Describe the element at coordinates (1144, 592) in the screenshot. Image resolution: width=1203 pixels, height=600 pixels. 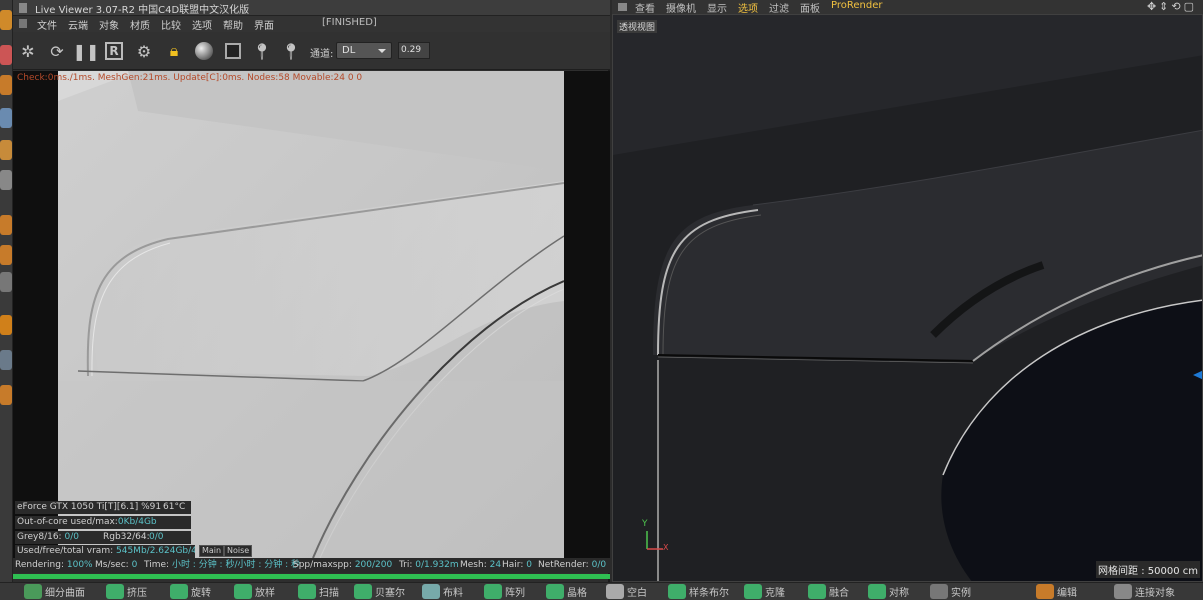
I see `connect-objects-button: 连接对象` at that location.